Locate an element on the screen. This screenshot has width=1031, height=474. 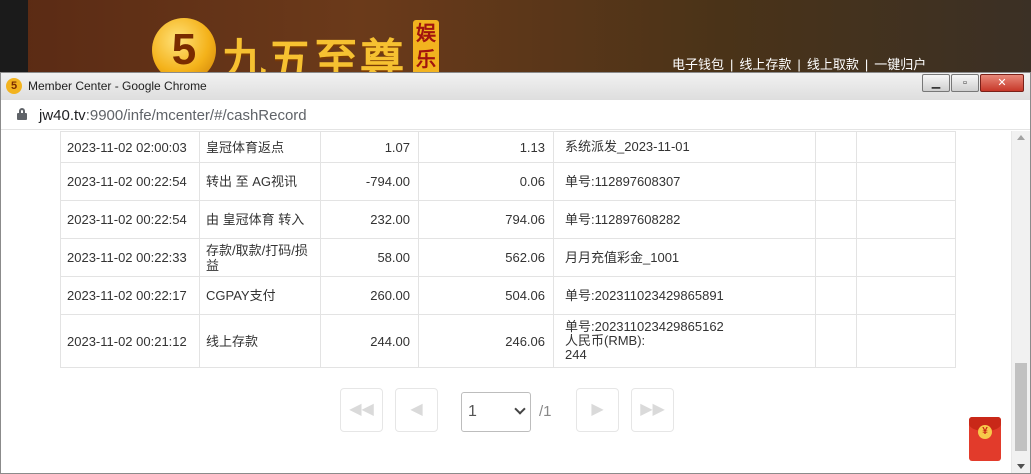
app-logo-icon: 5 is located at coordinates (14, 86).